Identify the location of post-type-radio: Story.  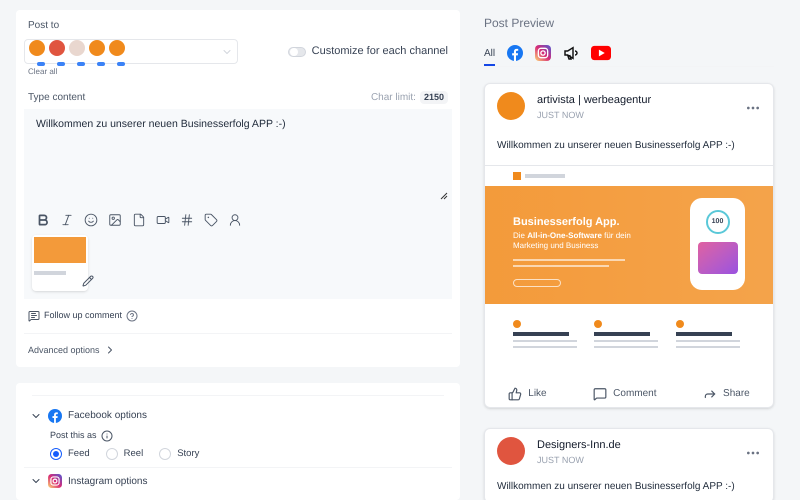
(179, 453).